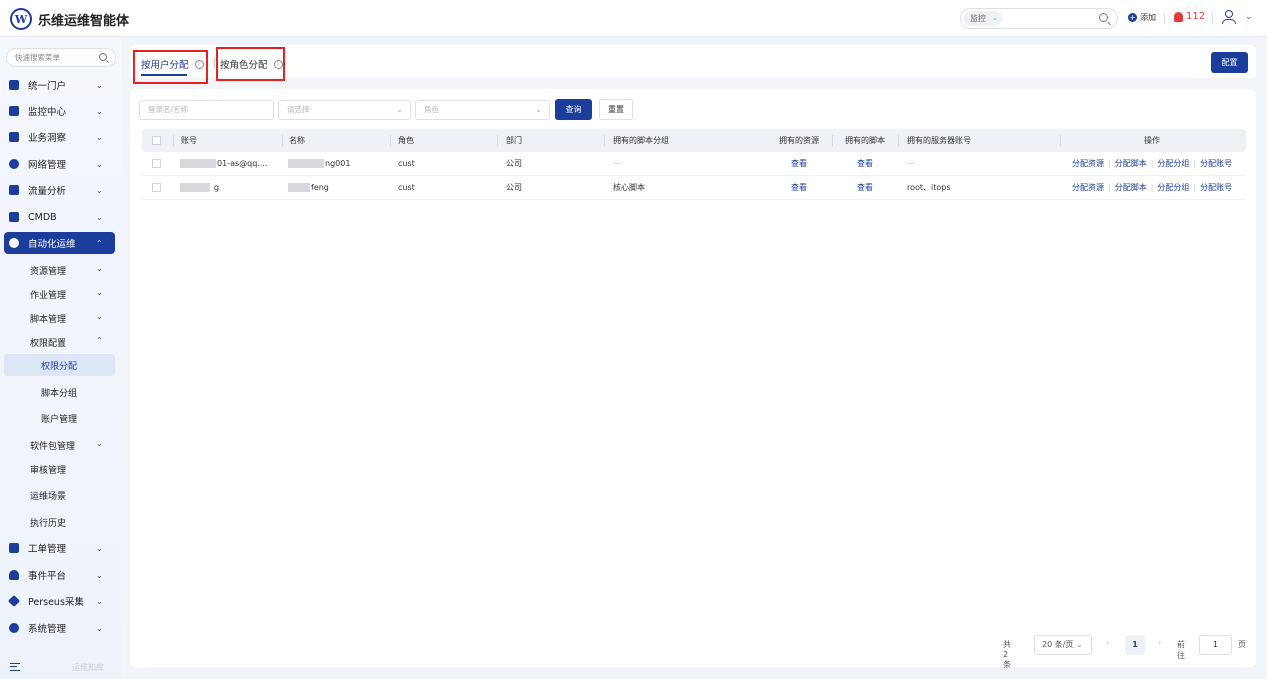 The height and width of the screenshot is (679, 1267). What do you see at coordinates (47, 138) in the screenshot?
I see `sidebar-item-label: 业务洞察` at bounding box center [47, 138].